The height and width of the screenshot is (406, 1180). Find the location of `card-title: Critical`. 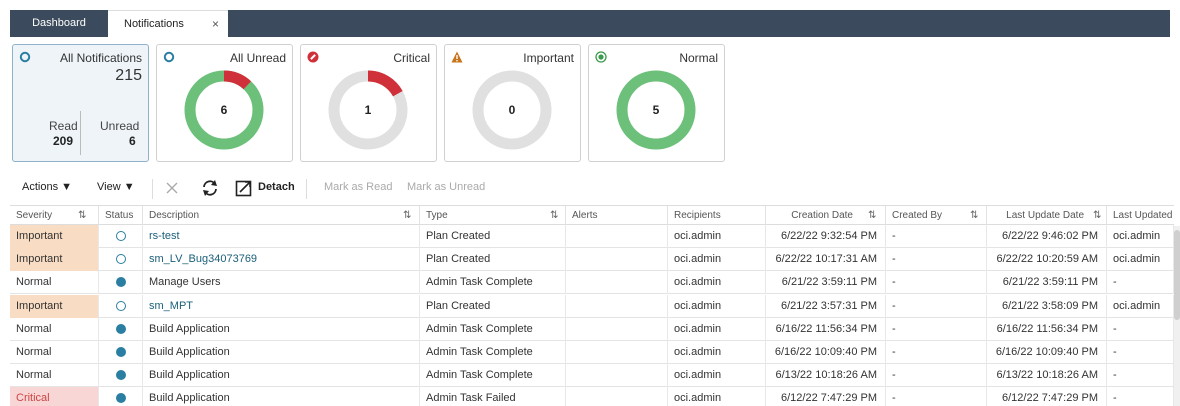

card-title: Critical is located at coordinates (411, 58).